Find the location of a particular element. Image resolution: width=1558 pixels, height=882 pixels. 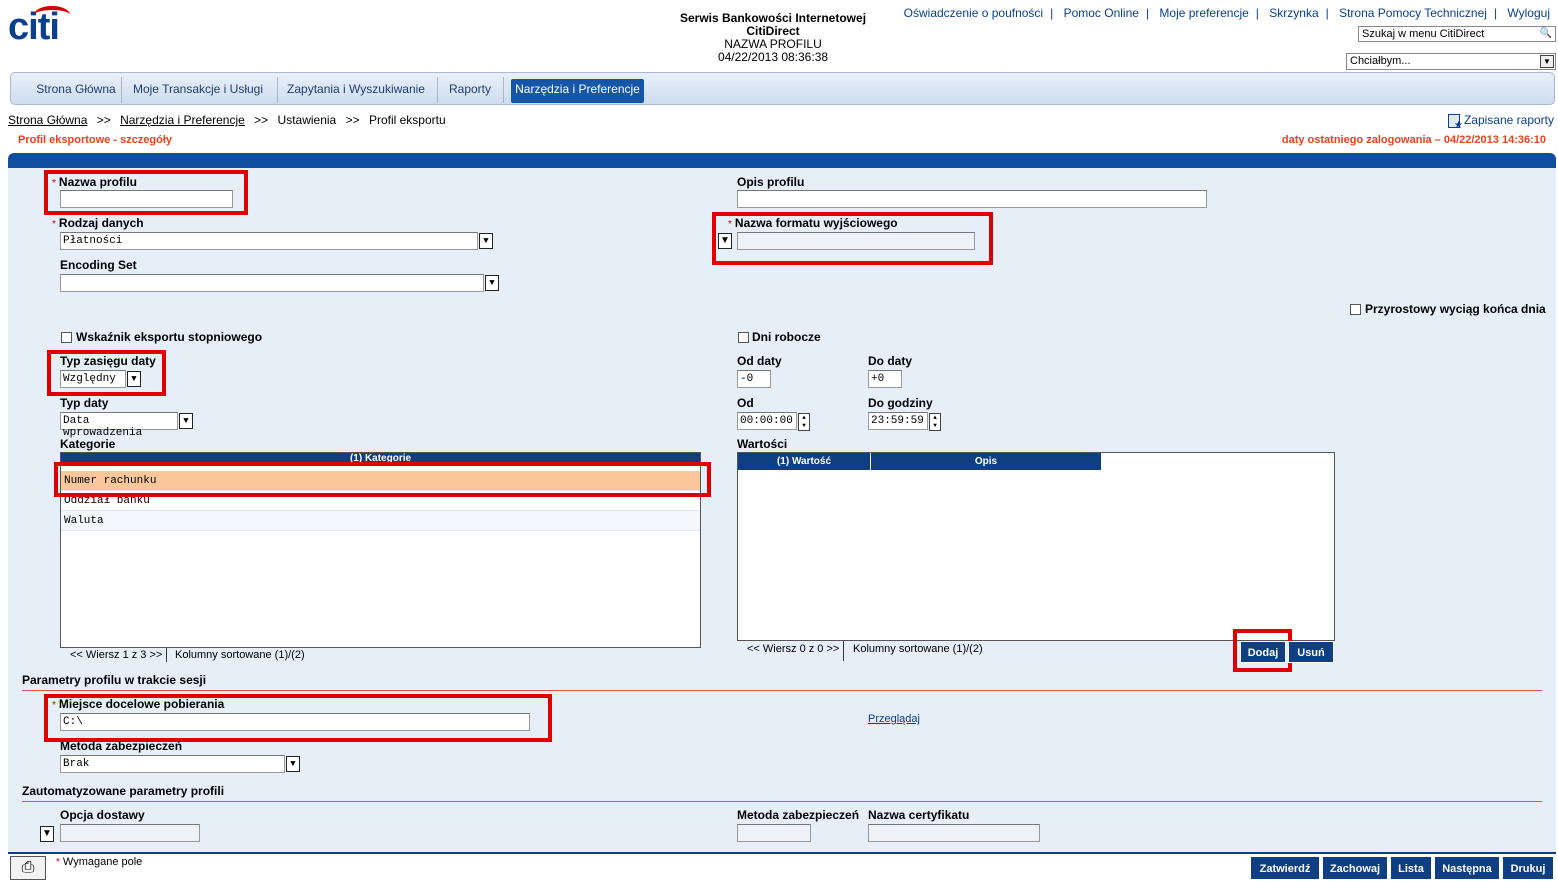

saved-reports-link: ★ Zapisane raporty is located at coordinates (1500, 122).